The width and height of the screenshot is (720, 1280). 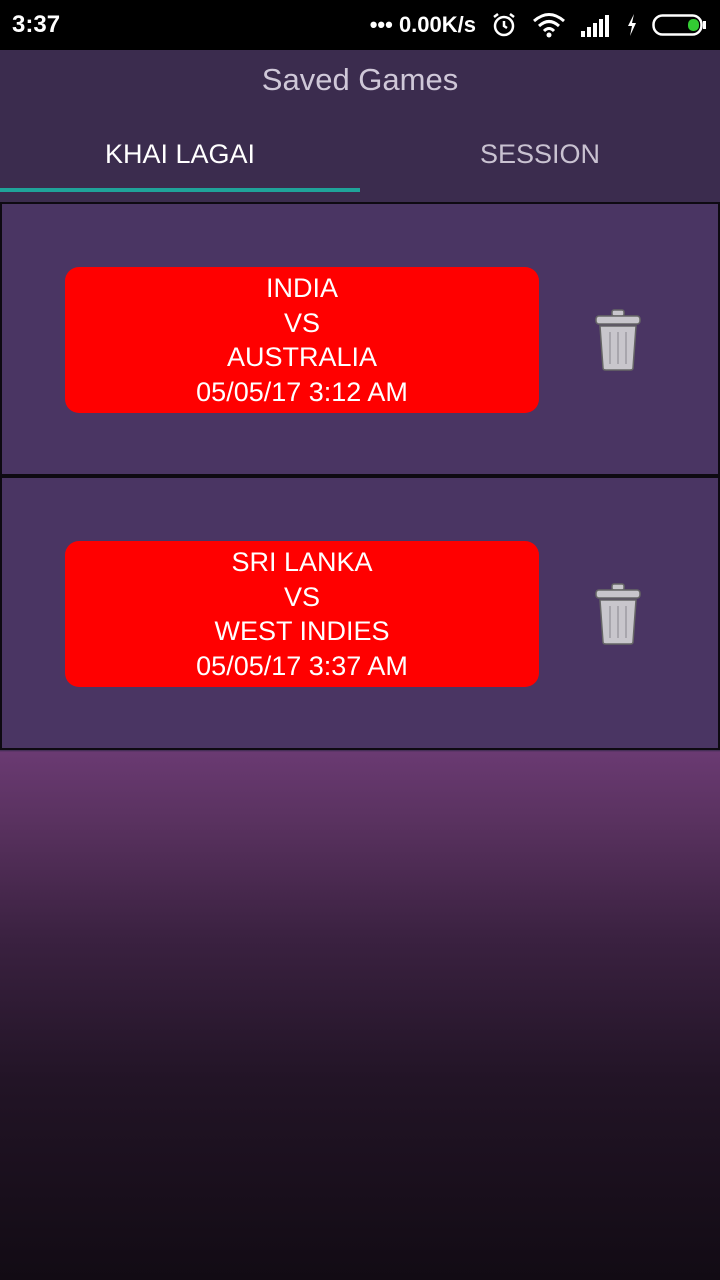 I want to click on network-speed: ••• 0.00K/s, so click(x=423, y=25).